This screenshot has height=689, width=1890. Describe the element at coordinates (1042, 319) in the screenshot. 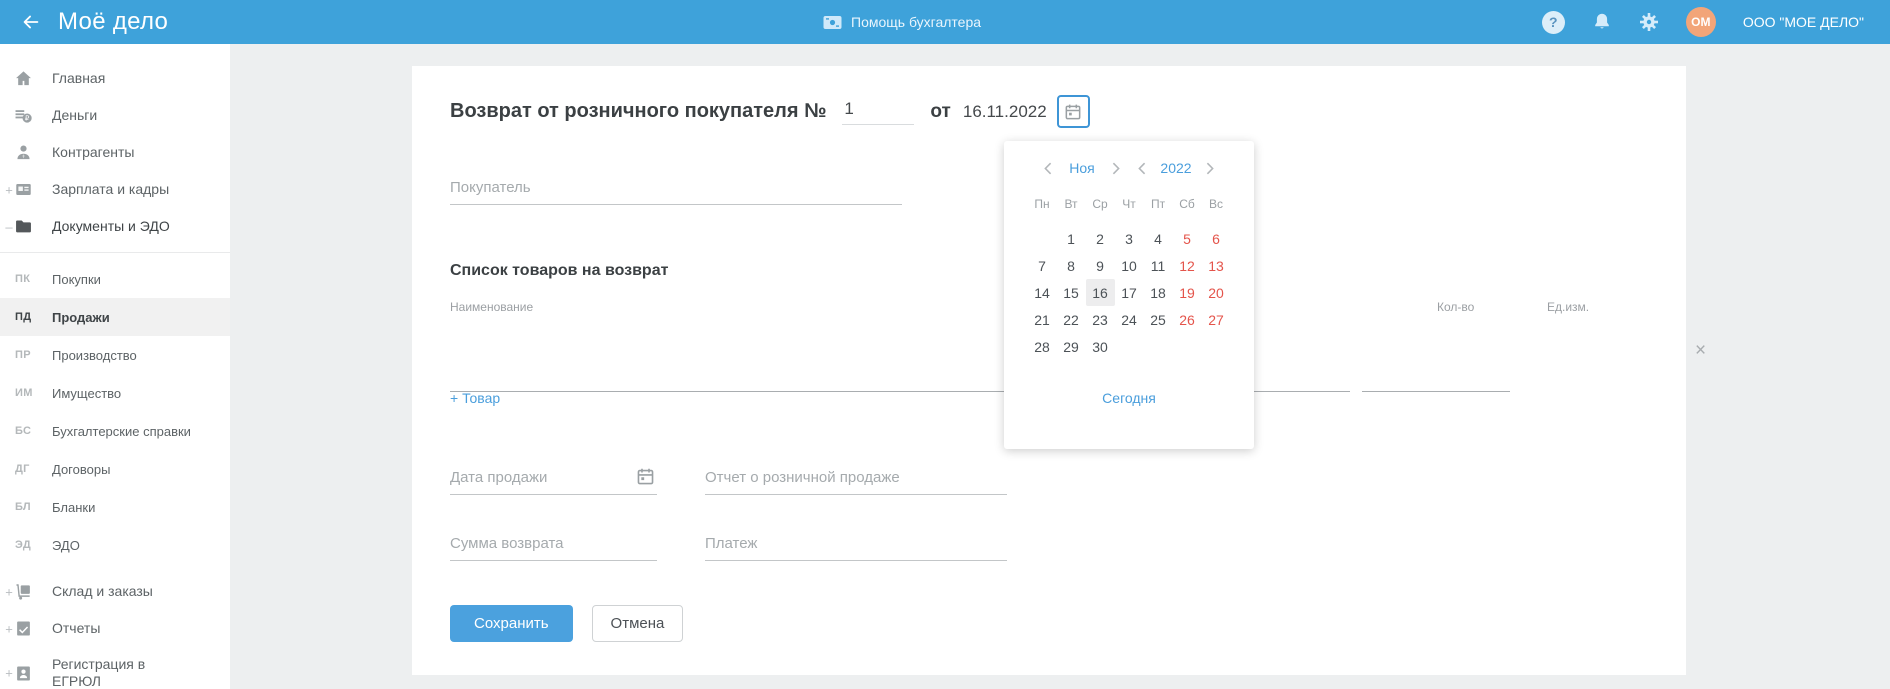

I see `calendar-day: 21` at that location.